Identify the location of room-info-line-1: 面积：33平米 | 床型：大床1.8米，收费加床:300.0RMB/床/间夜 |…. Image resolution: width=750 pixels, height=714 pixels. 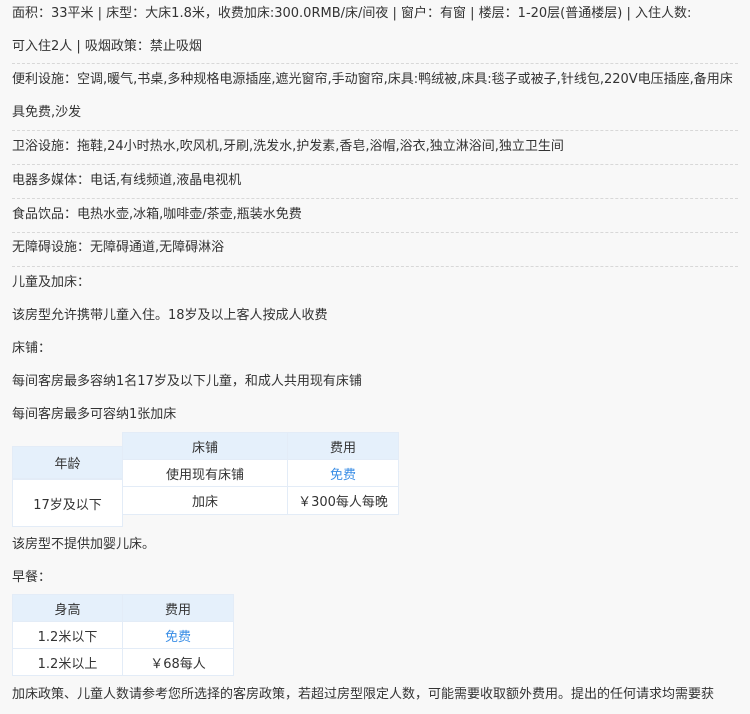
(352, 13).